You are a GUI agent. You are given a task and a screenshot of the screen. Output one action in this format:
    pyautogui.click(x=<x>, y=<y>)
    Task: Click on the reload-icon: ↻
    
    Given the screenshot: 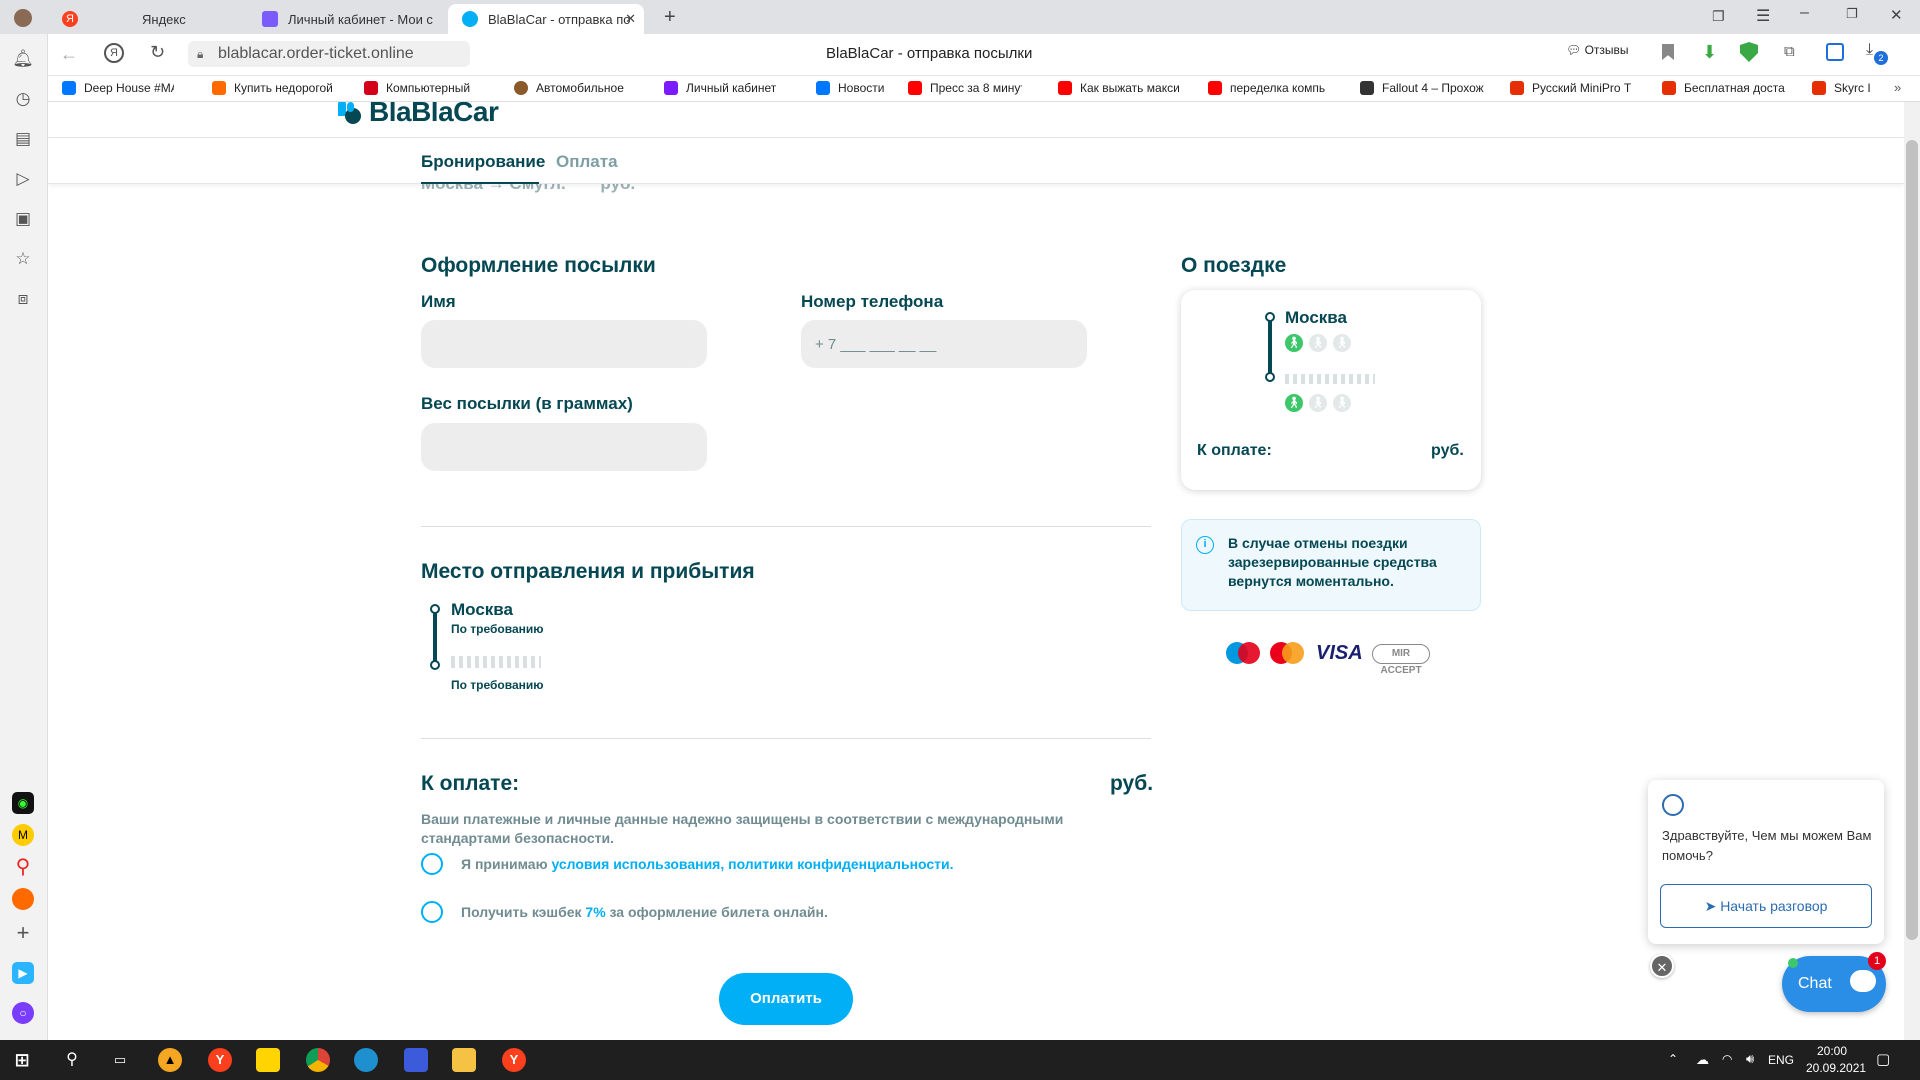 What is the action you would take?
    pyautogui.click(x=157, y=52)
    